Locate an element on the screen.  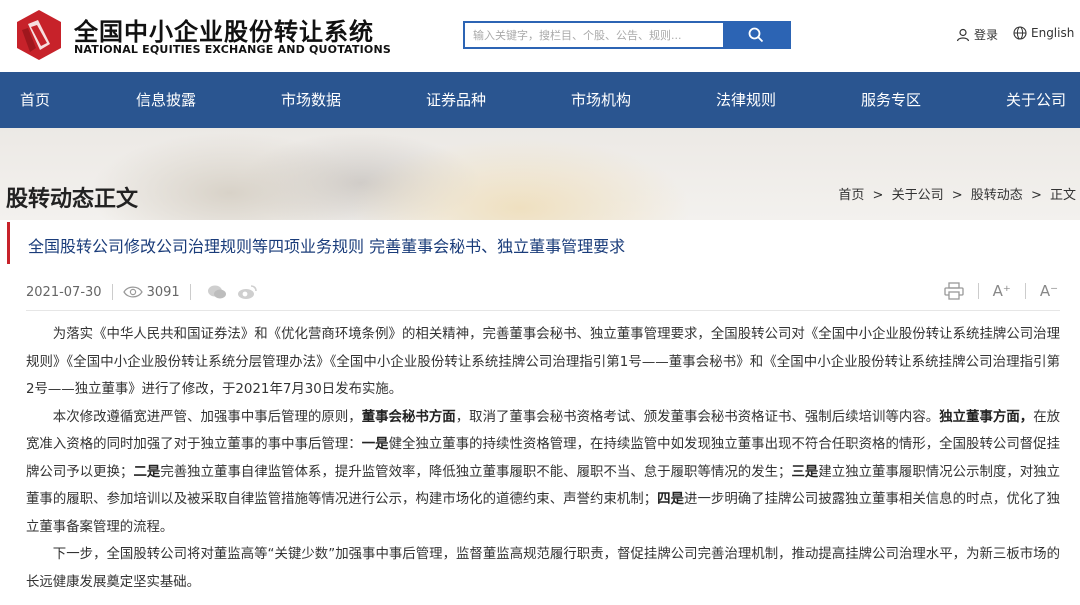
breadcrumb: 首页 > 关于公司 > 股转动态 > 正文 is located at coordinates (957, 193).